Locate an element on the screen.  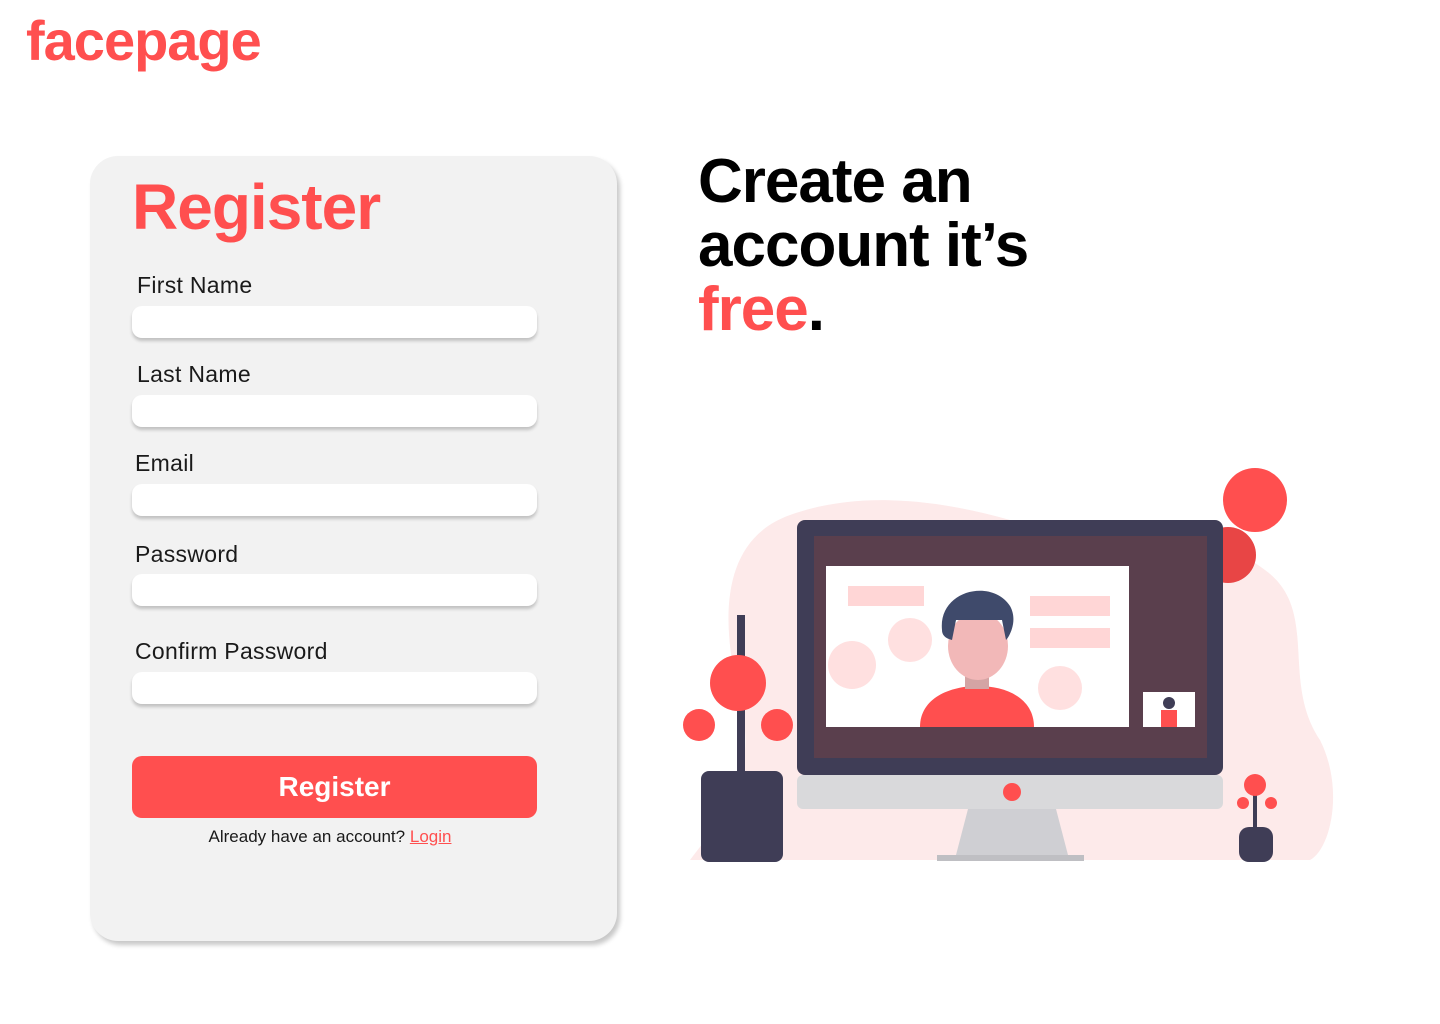
last-name-field is located at coordinates (334, 411).